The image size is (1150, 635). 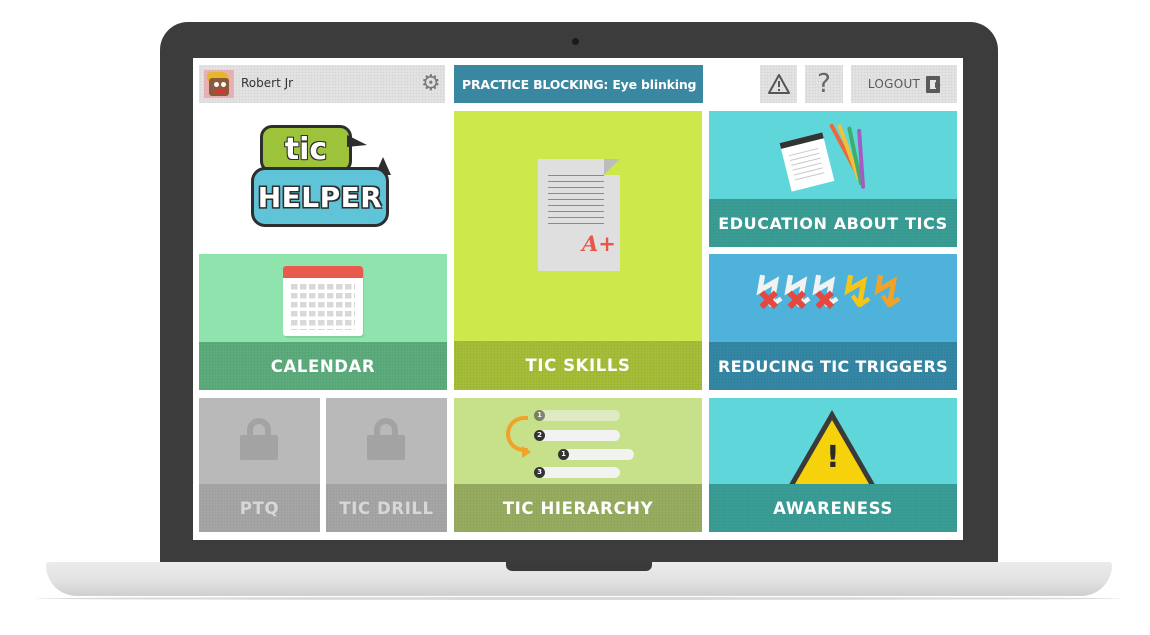 What do you see at coordinates (894, 84) in the screenshot?
I see `logout-label: LOGOUT` at bounding box center [894, 84].